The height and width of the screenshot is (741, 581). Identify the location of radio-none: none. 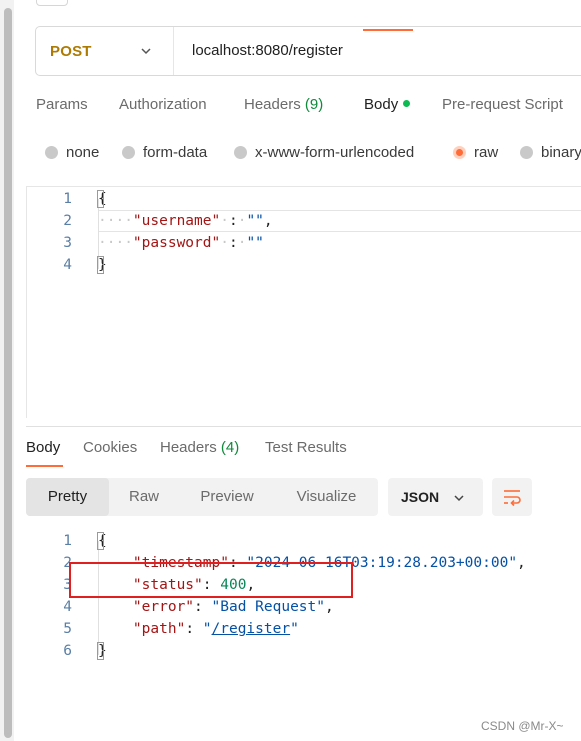
(72, 152).